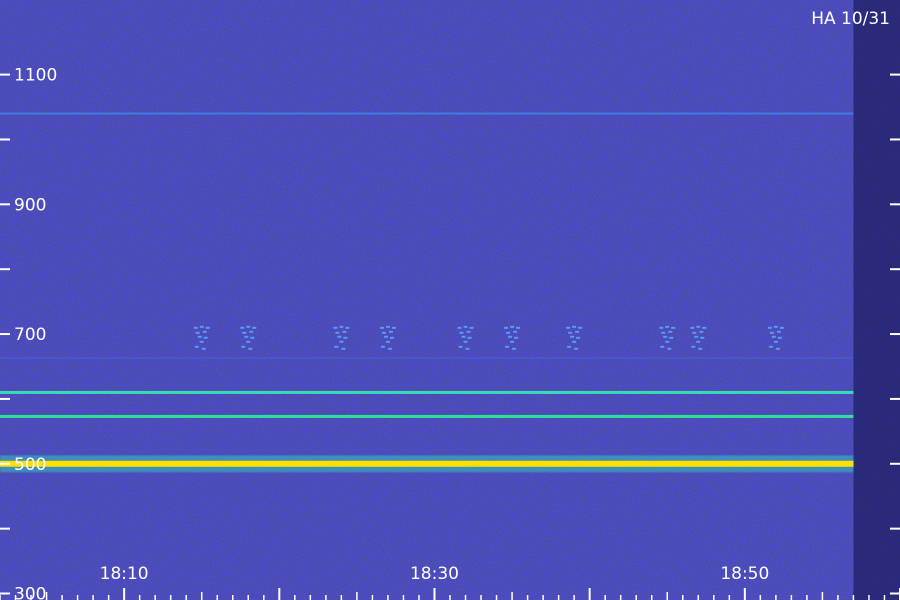 The width and height of the screenshot is (900, 600). I want to click on corner-label: HA 10/31, so click(850, 19).